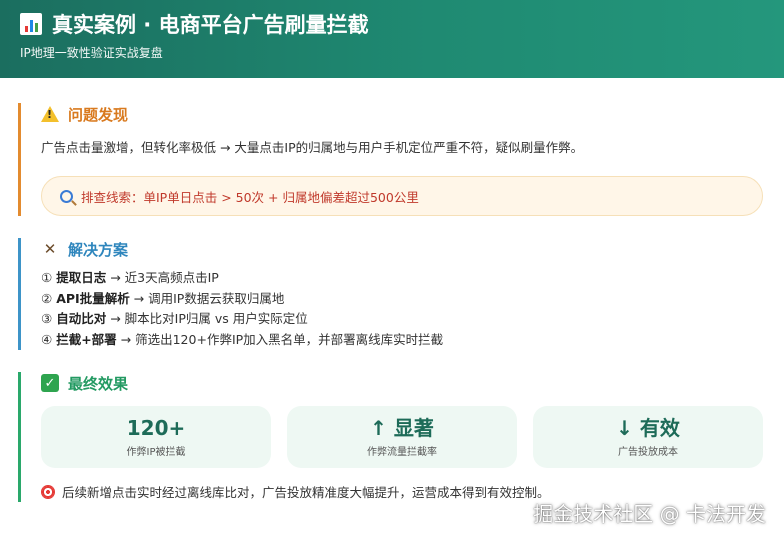  What do you see at coordinates (86, 339) in the screenshot?
I see `step-title: 拦截+部署` at bounding box center [86, 339].